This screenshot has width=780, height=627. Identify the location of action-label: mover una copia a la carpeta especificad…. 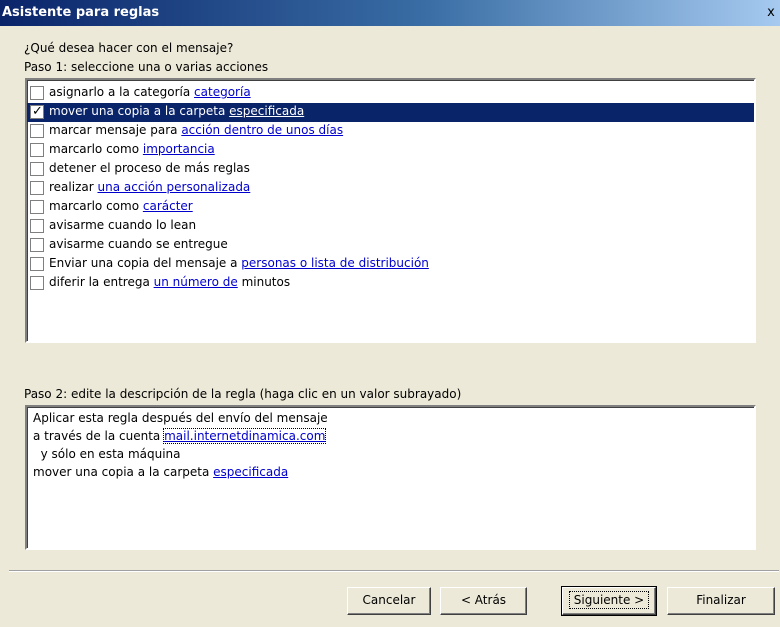
(177, 111).